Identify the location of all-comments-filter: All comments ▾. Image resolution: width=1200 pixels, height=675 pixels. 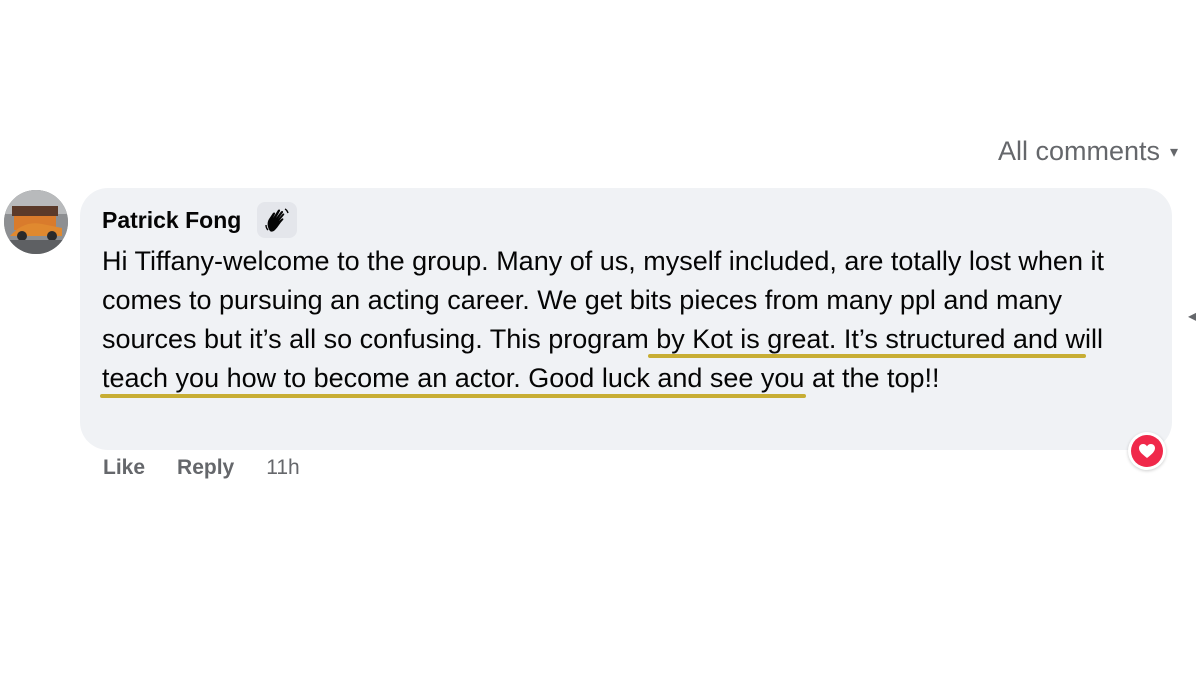
(1088, 151).